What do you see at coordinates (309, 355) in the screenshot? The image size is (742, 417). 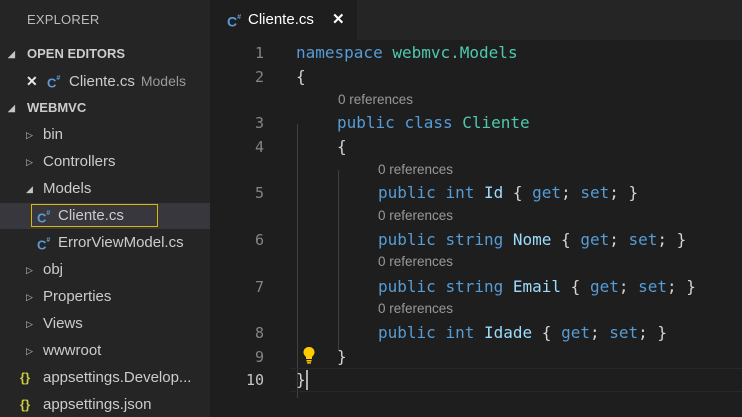 I see `lightbulb-icon` at bounding box center [309, 355].